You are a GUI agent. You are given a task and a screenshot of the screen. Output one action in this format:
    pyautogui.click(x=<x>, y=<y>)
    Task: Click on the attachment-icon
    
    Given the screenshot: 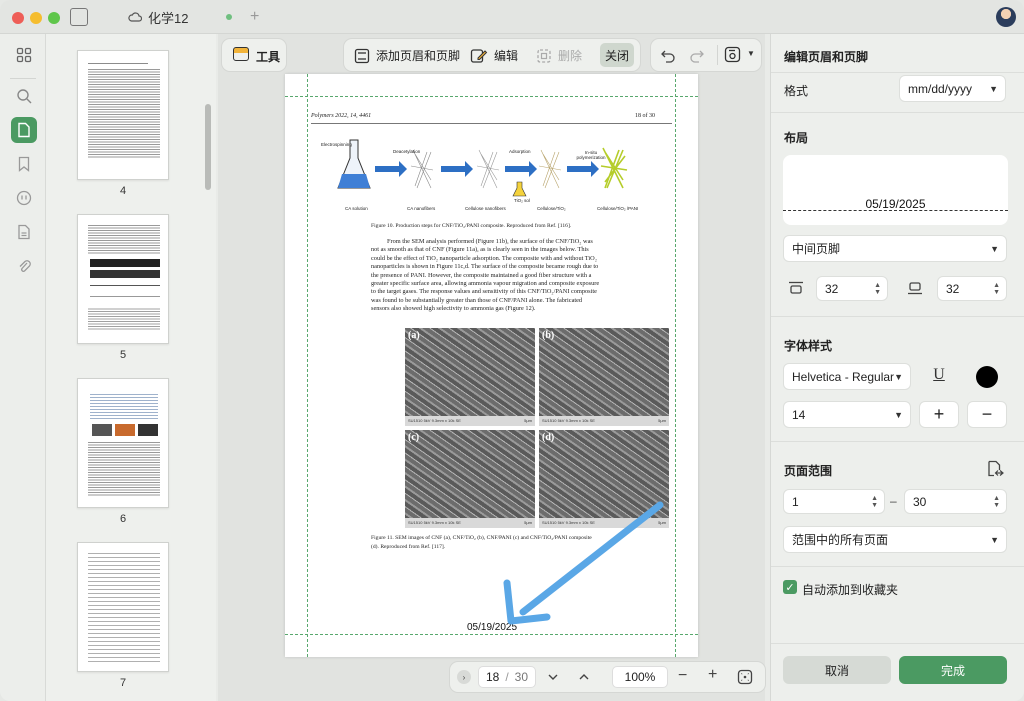 What is the action you would take?
    pyautogui.click(x=24, y=266)
    